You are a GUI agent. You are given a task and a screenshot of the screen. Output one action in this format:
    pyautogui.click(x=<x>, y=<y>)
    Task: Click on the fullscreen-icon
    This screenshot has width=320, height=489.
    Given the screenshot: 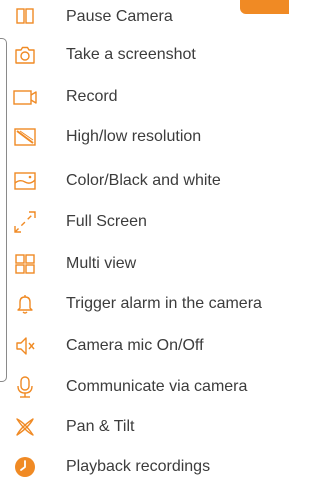 What is the action you would take?
    pyautogui.click(x=25, y=222)
    